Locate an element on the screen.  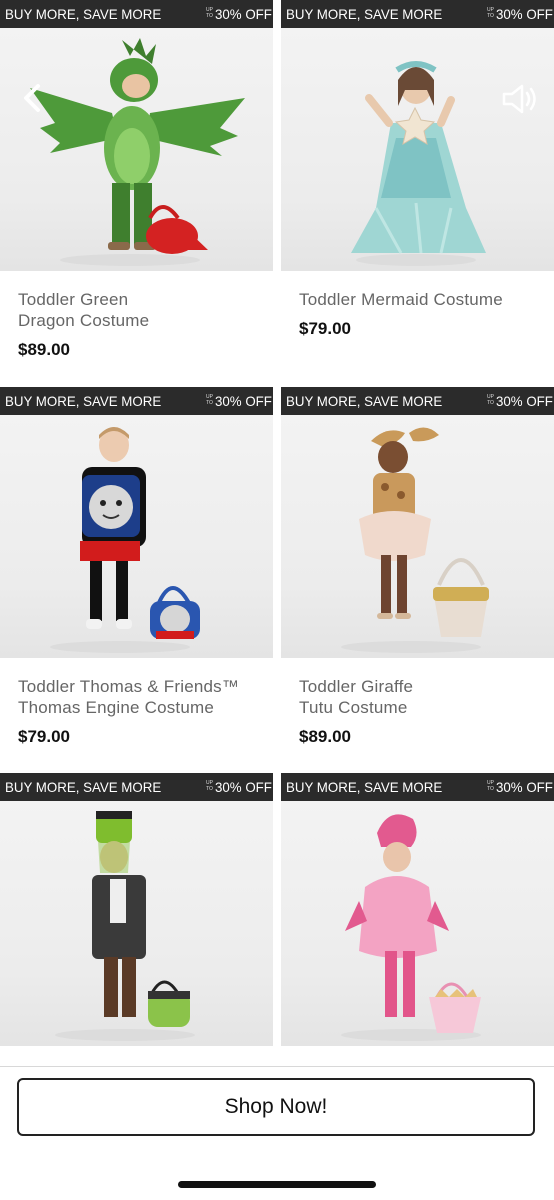
mermaid-costume-photo is located at coordinates (417, 149).